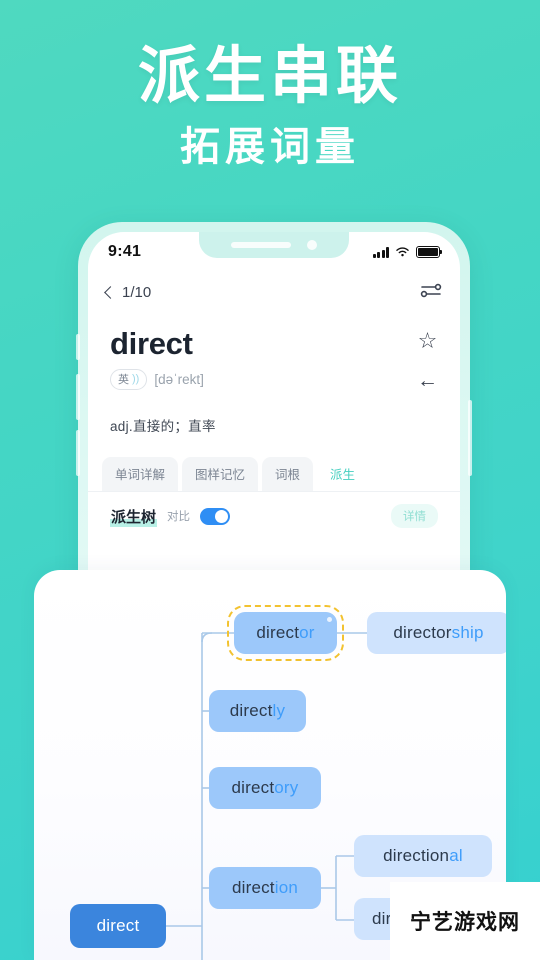  Describe the element at coordinates (429, 252) in the screenshot. I see `battery-full-icon` at that location.